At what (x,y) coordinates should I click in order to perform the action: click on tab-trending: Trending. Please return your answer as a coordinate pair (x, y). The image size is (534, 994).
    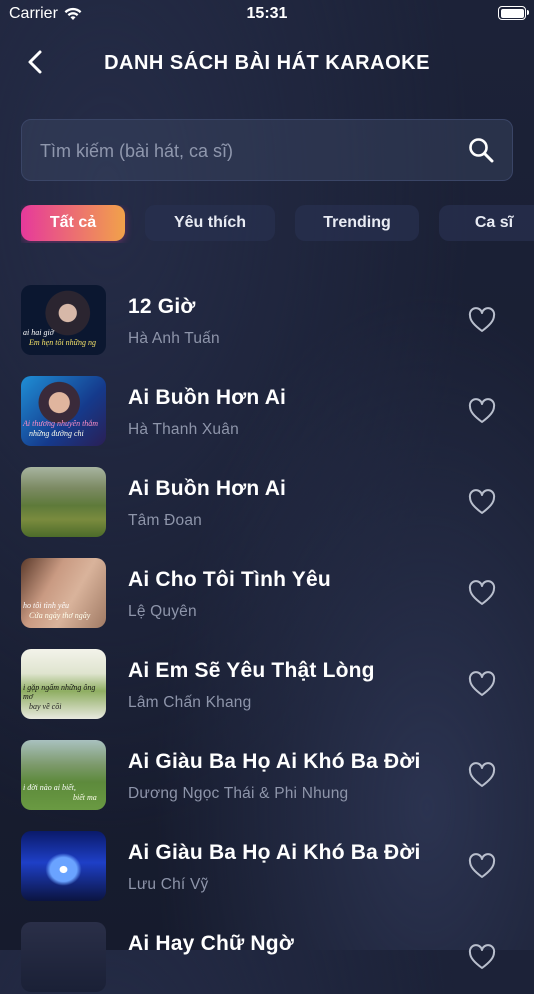
    Looking at the image, I should click on (357, 223).